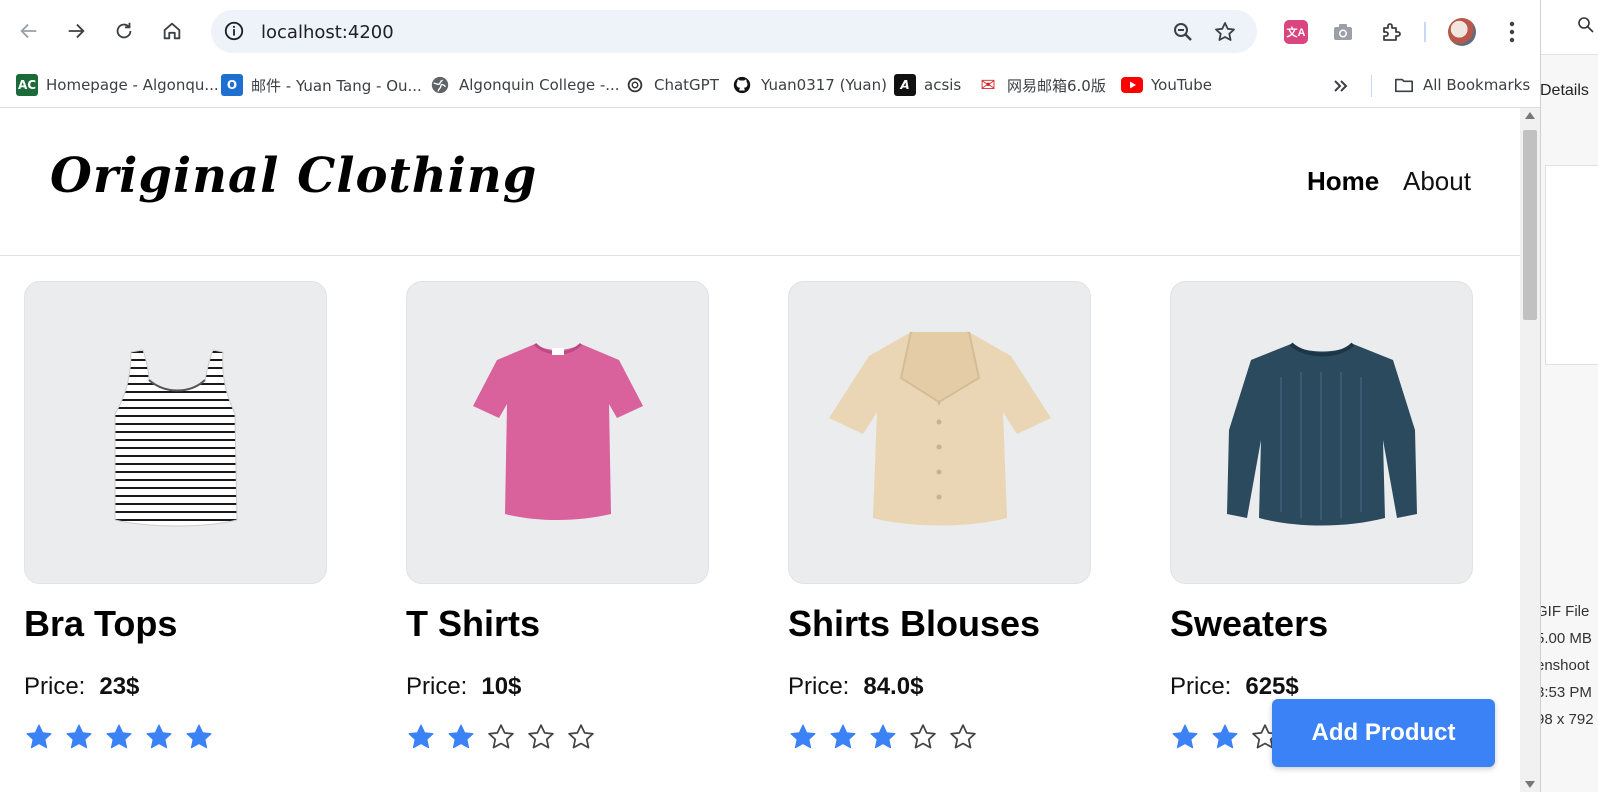  Describe the element at coordinates (1564, 90) in the screenshot. I see `details-label: Details` at that location.